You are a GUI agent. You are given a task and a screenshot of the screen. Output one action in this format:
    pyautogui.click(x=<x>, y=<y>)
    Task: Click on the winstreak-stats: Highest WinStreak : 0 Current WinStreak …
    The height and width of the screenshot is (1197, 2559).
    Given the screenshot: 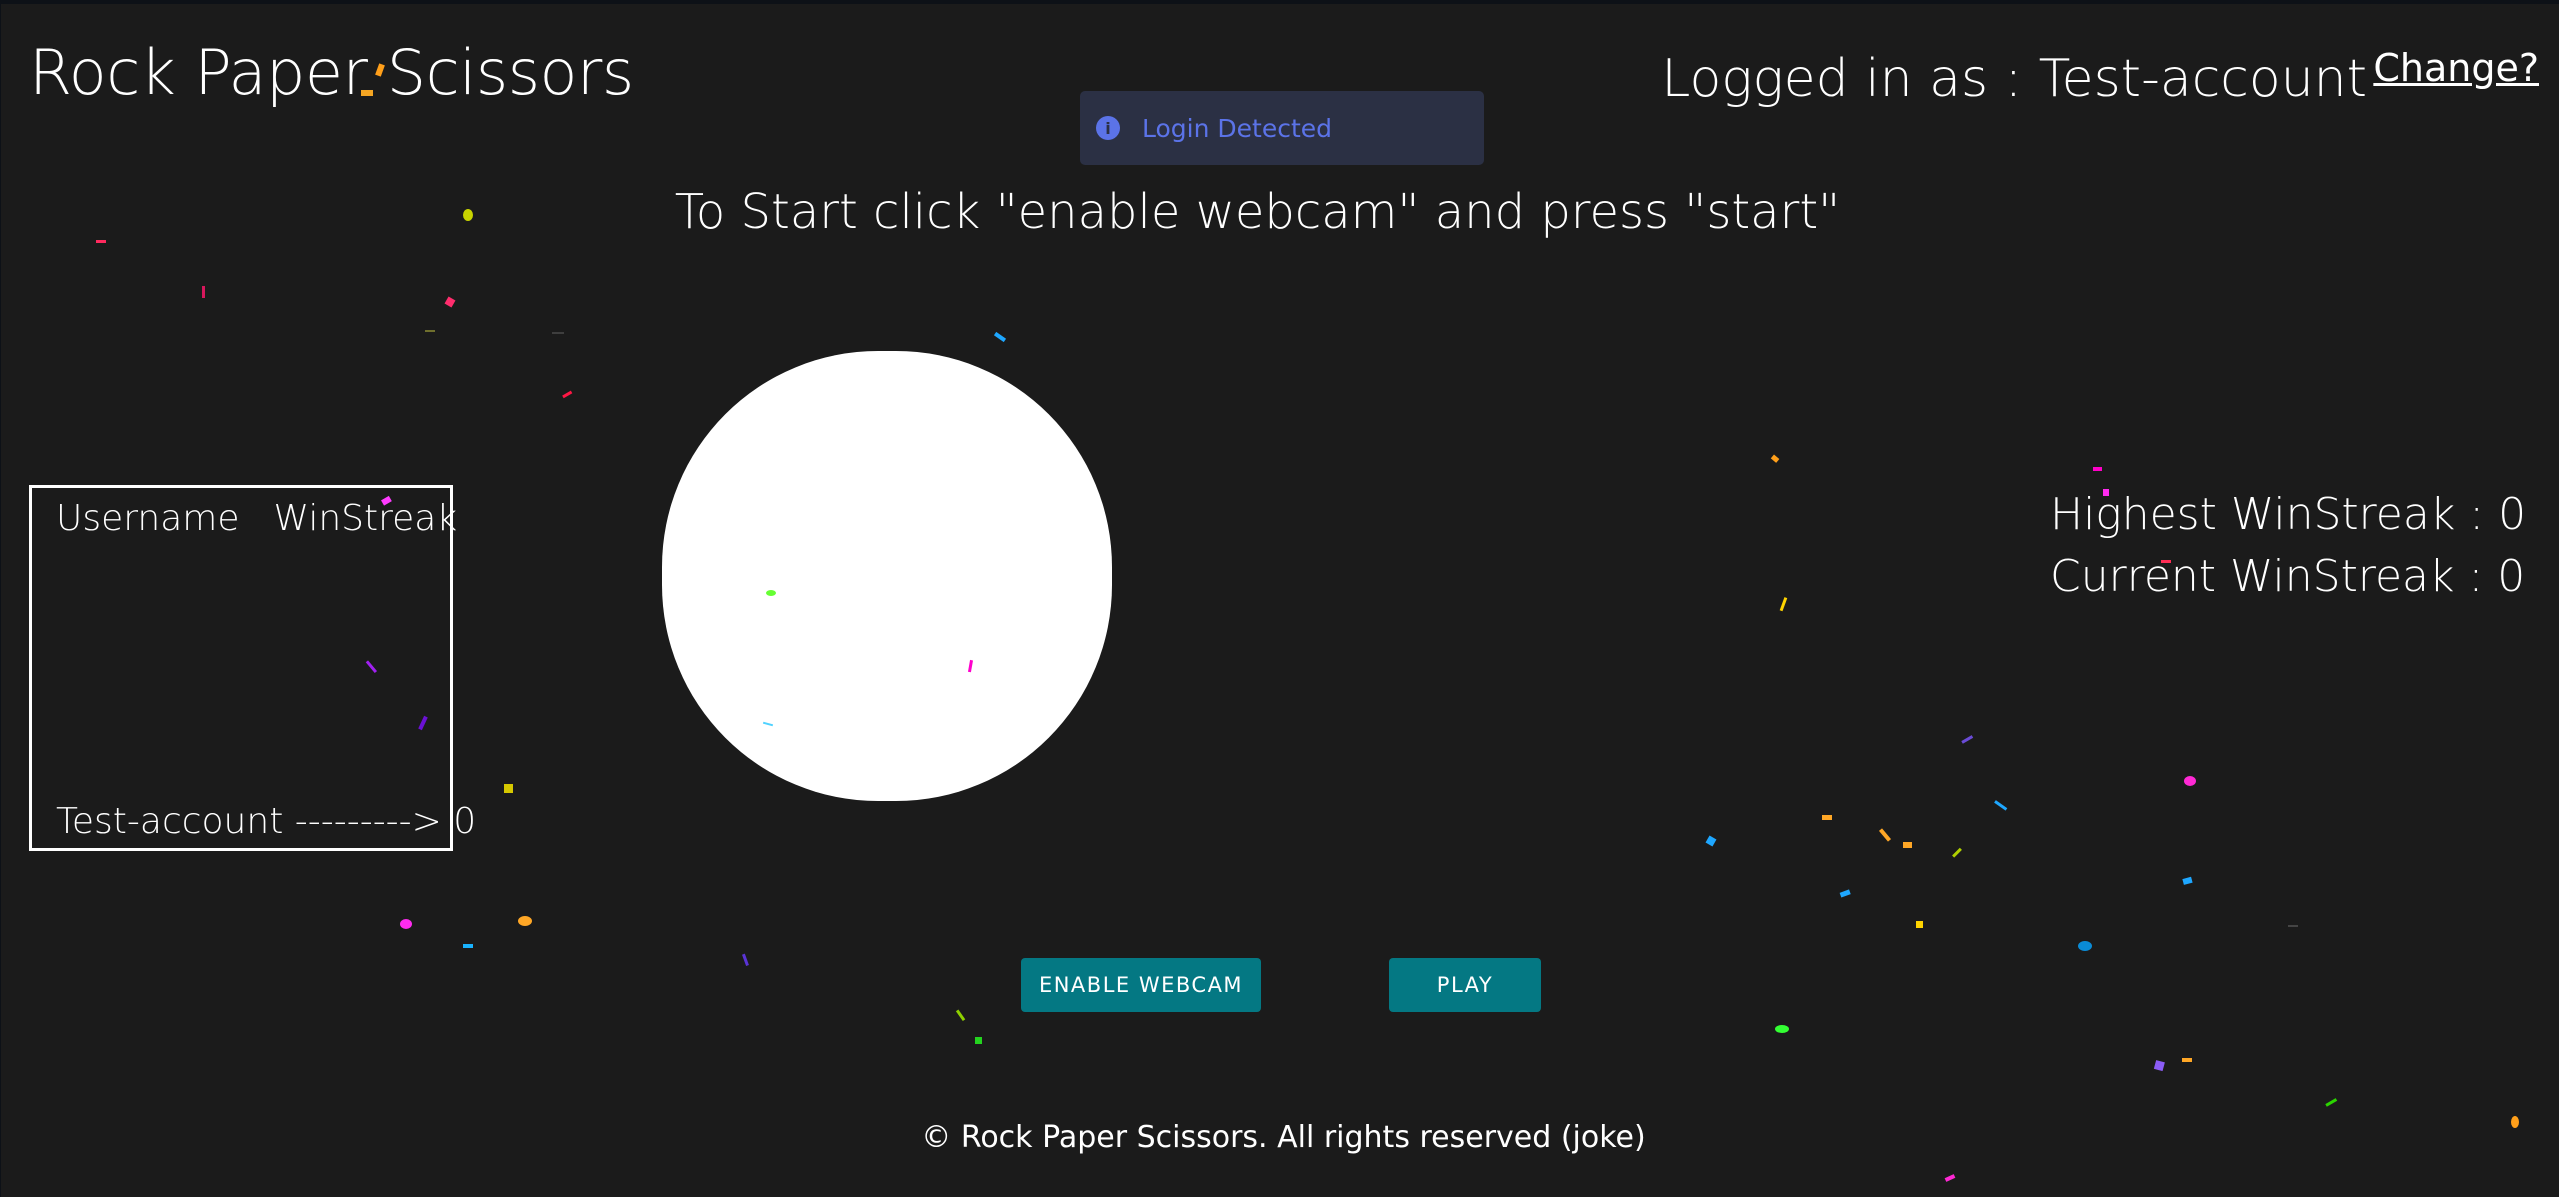 What is the action you would take?
    pyautogui.click(x=2288, y=546)
    